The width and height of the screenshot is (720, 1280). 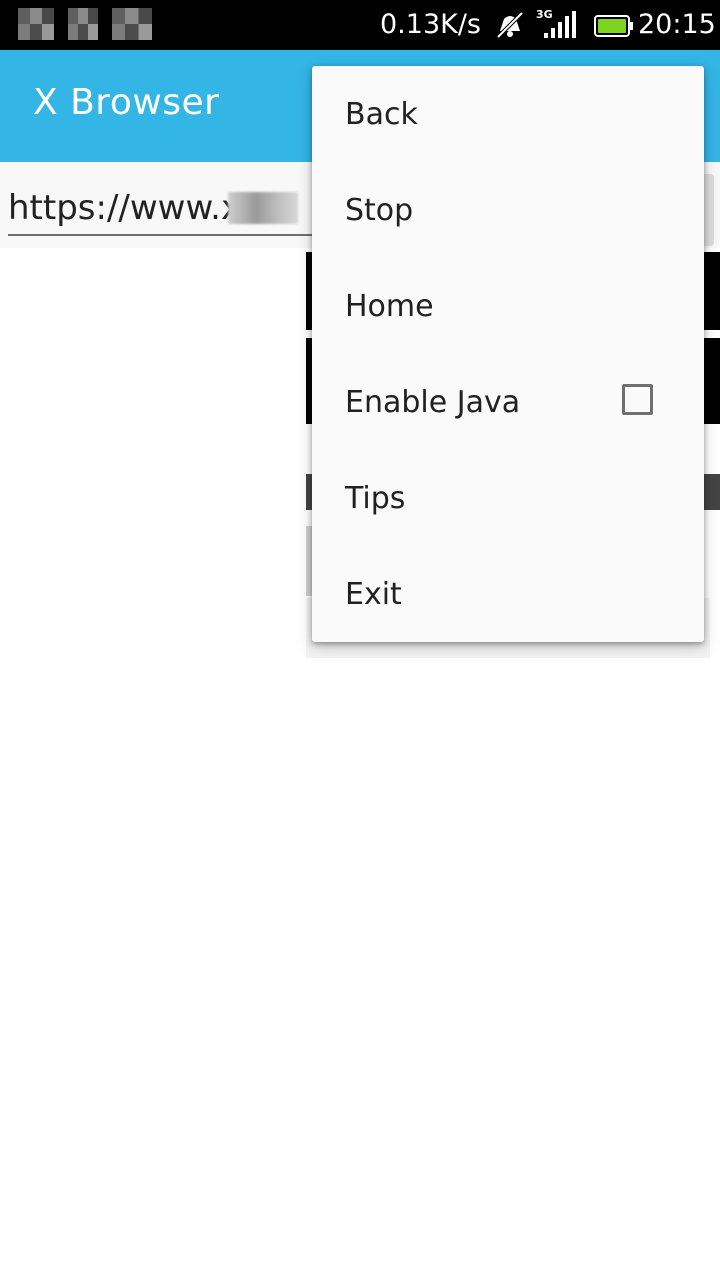 What do you see at coordinates (433, 402) in the screenshot?
I see `menu-item-label: Enable Java` at bounding box center [433, 402].